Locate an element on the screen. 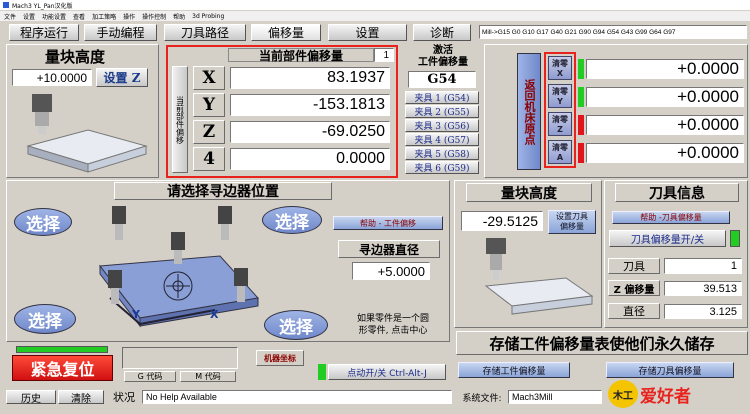  offset-y-field: -153.1813 is located at coordinates (310, 105).